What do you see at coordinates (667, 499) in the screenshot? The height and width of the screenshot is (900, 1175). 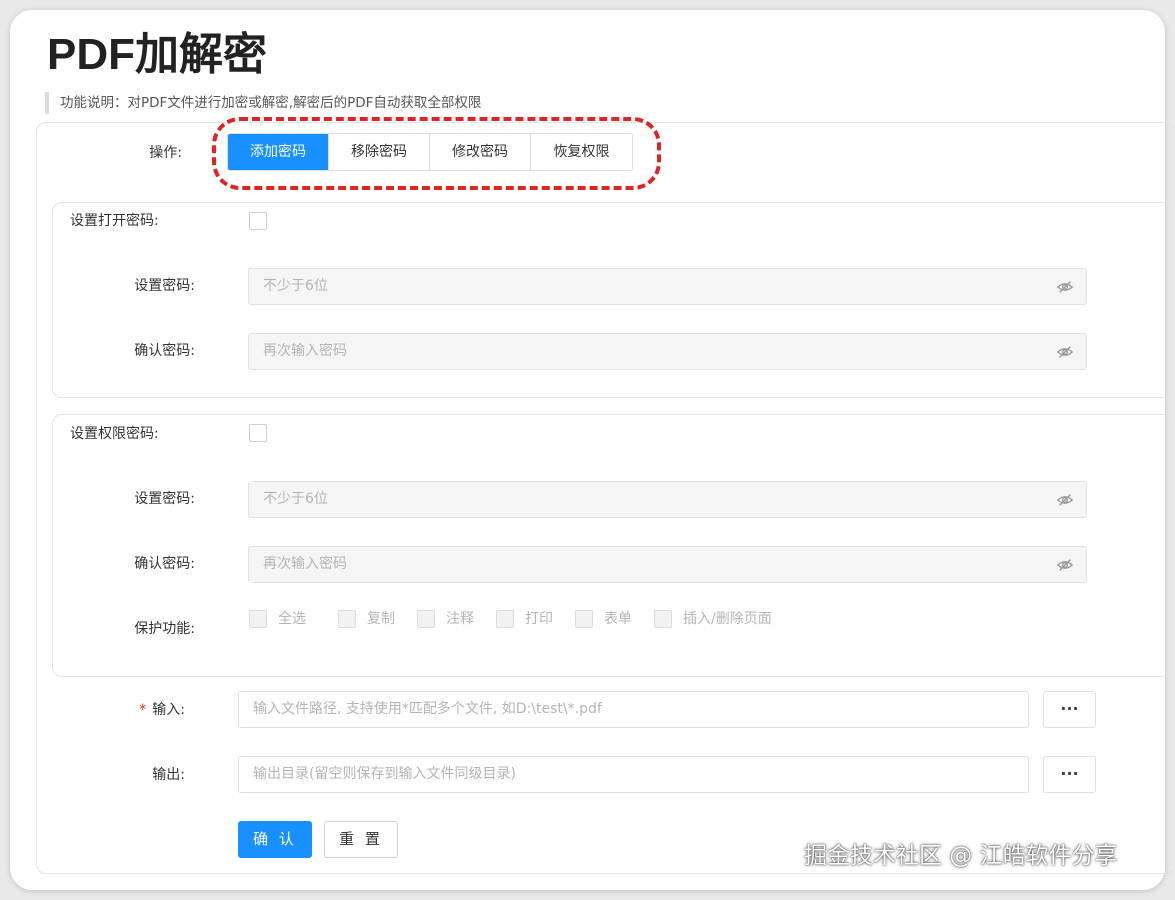 I see `perm-set-password-input: 不少于6位` at bounding box center [667, 499].